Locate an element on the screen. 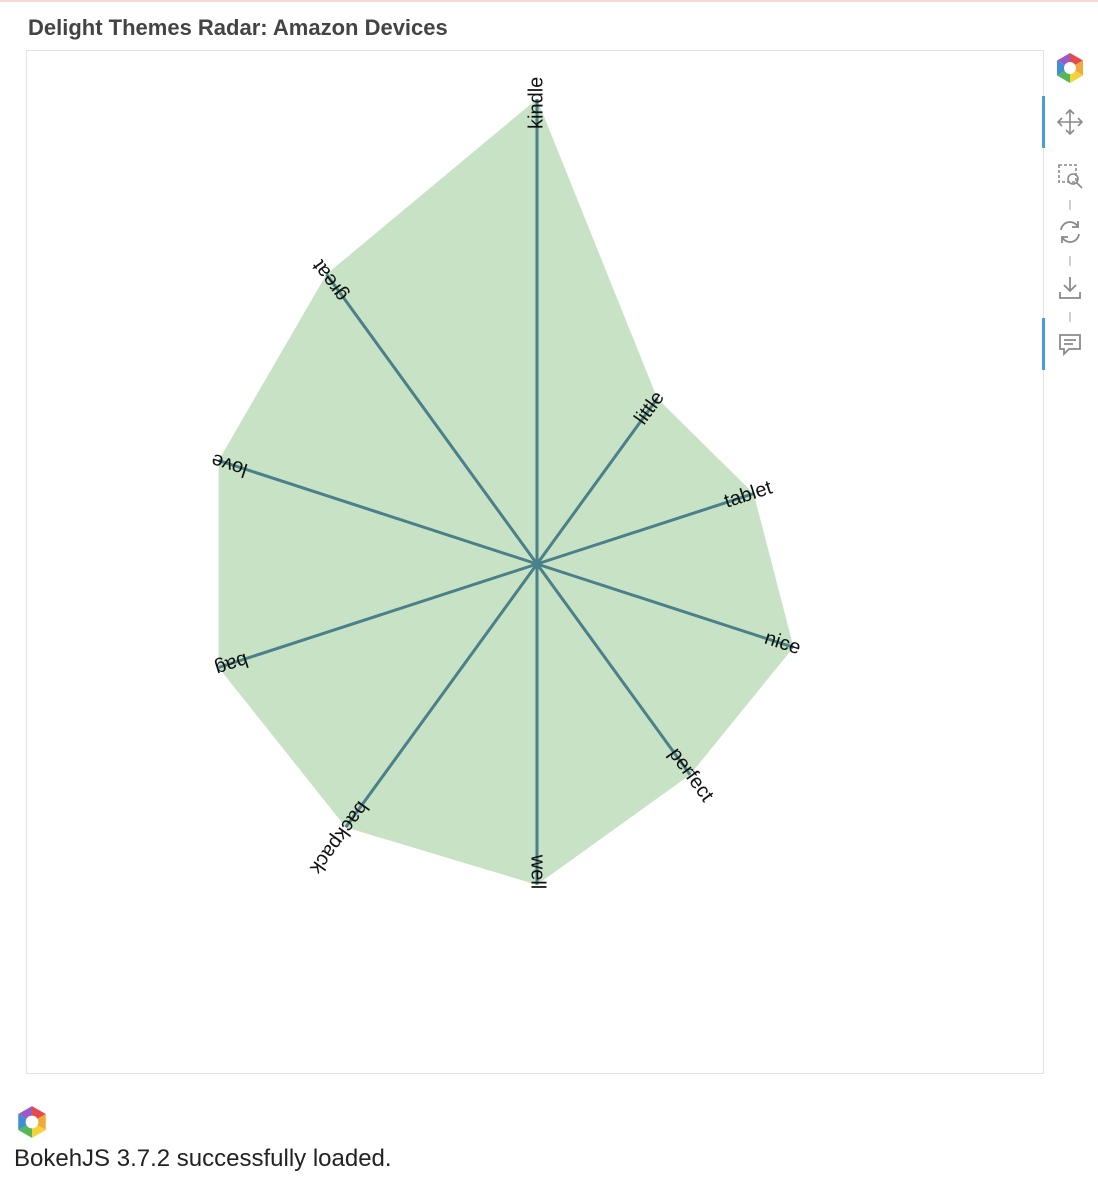 The width and height of the screenshot is (1098, 1184). top-rule is located at coordinates (549, 1).